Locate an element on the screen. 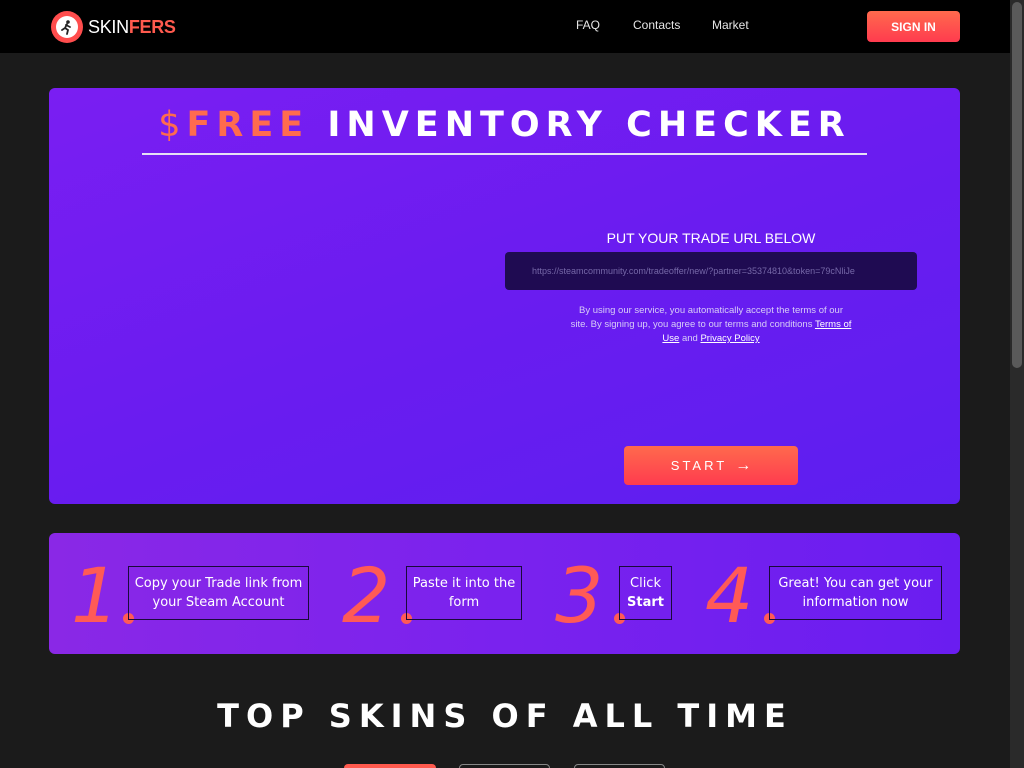 The image size is (1024, 768). trade-url-label: PUT YOUR TRADE URL BELOW is located at coordinates (711, 238).